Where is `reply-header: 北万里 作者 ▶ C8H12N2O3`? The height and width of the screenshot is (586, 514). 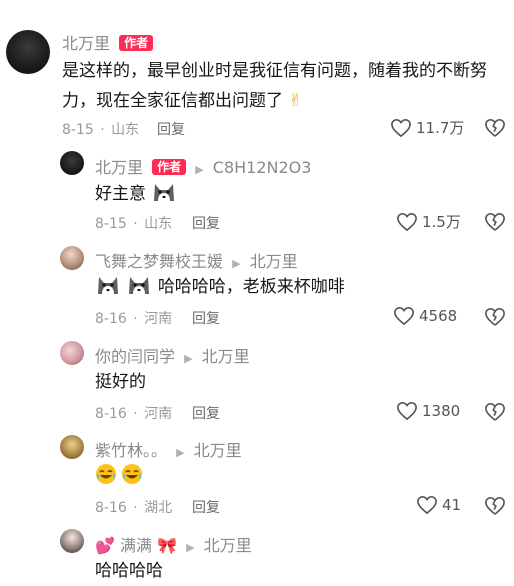 reply-header: 北万里 作者 ▶ C8H12N2O3 is located at coordinates (203, 166).